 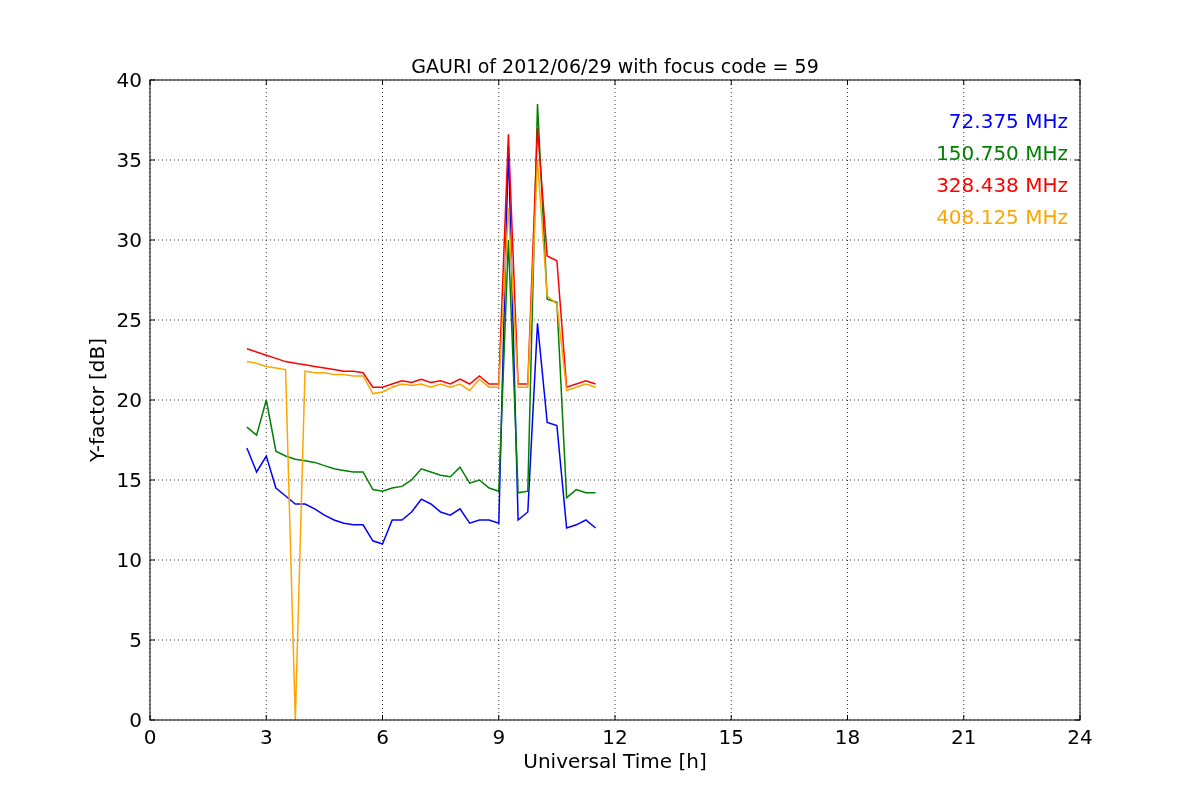 What do you see at coordinates (266, 737) in the screenshot?
I see `x-tick-label: 3` at bounding box center [266, 737].